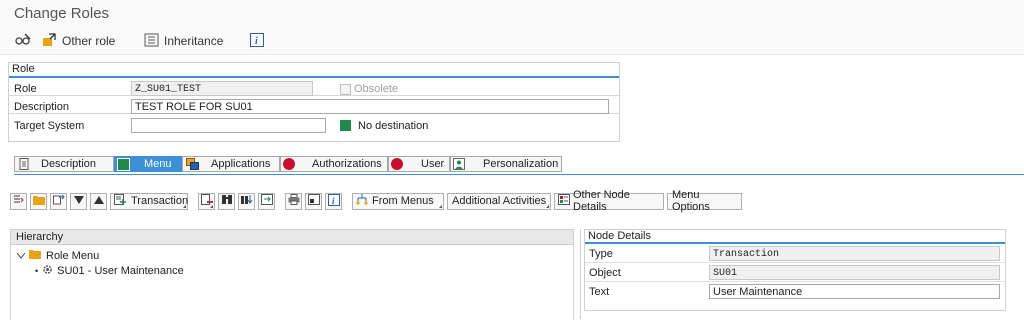 The image size is (1024, 320). Describe the element at coordinates (521, 164) in the screenshot. I see `tab-personalization-label: Personalization` at that location.